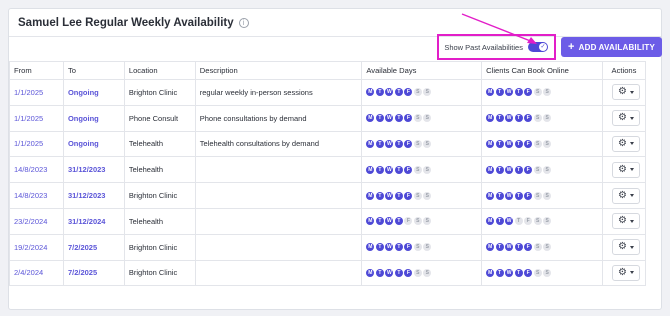  Describe the element at coordinates (243, 22) in the screenshot. I see `info-icon: i` at that location.